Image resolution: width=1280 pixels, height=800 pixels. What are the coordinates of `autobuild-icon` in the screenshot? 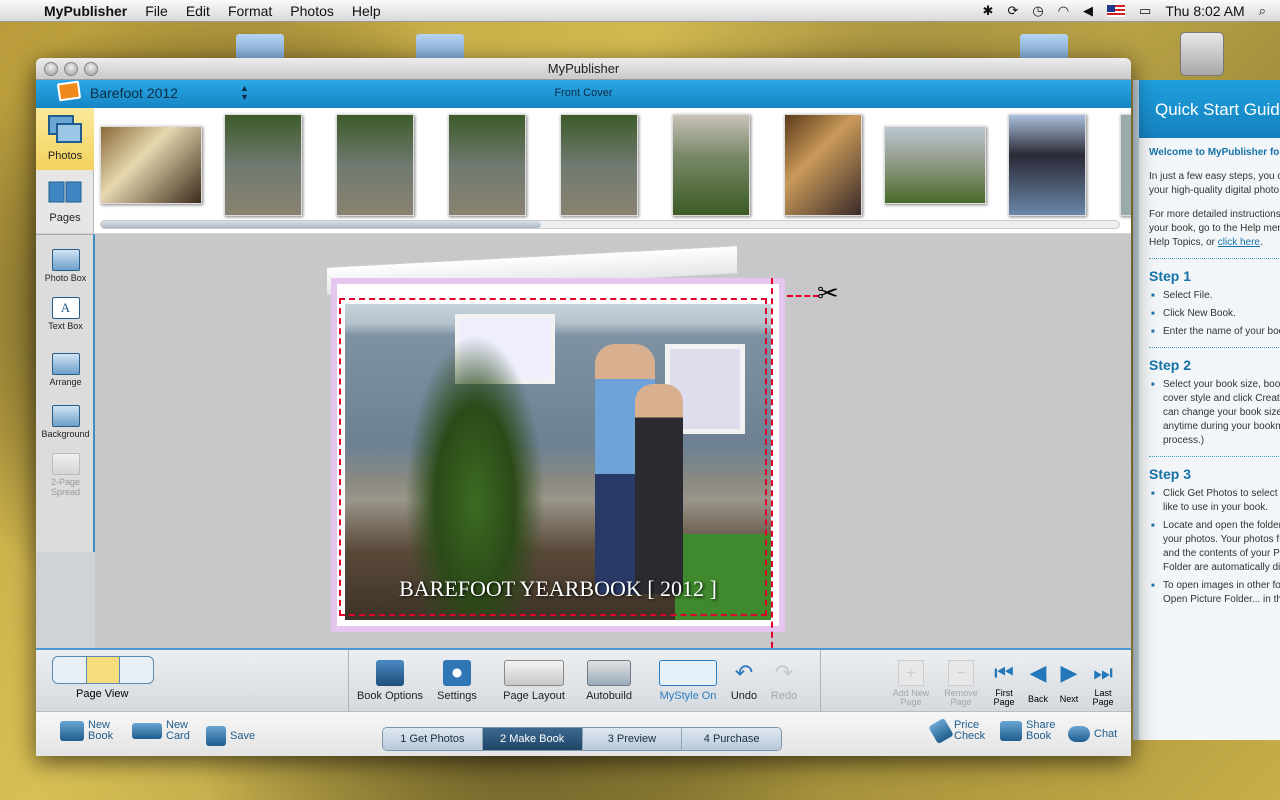 It's located at (609, 673).